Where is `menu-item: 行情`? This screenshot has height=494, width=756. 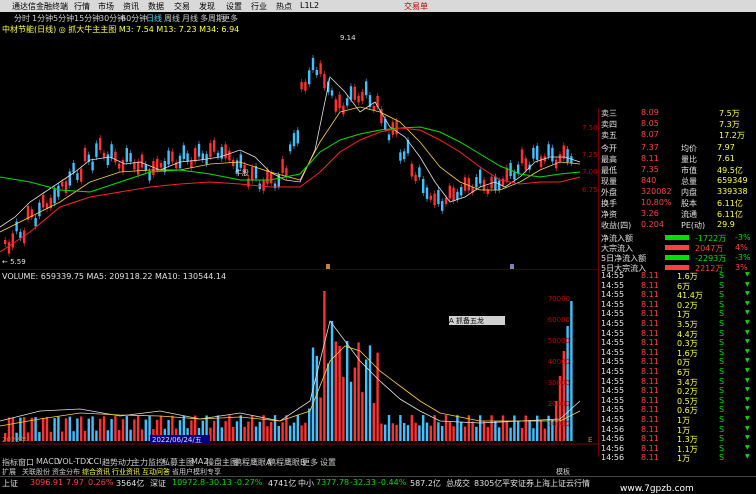
menu-item: 行情 is located at coordinates (82, 6).